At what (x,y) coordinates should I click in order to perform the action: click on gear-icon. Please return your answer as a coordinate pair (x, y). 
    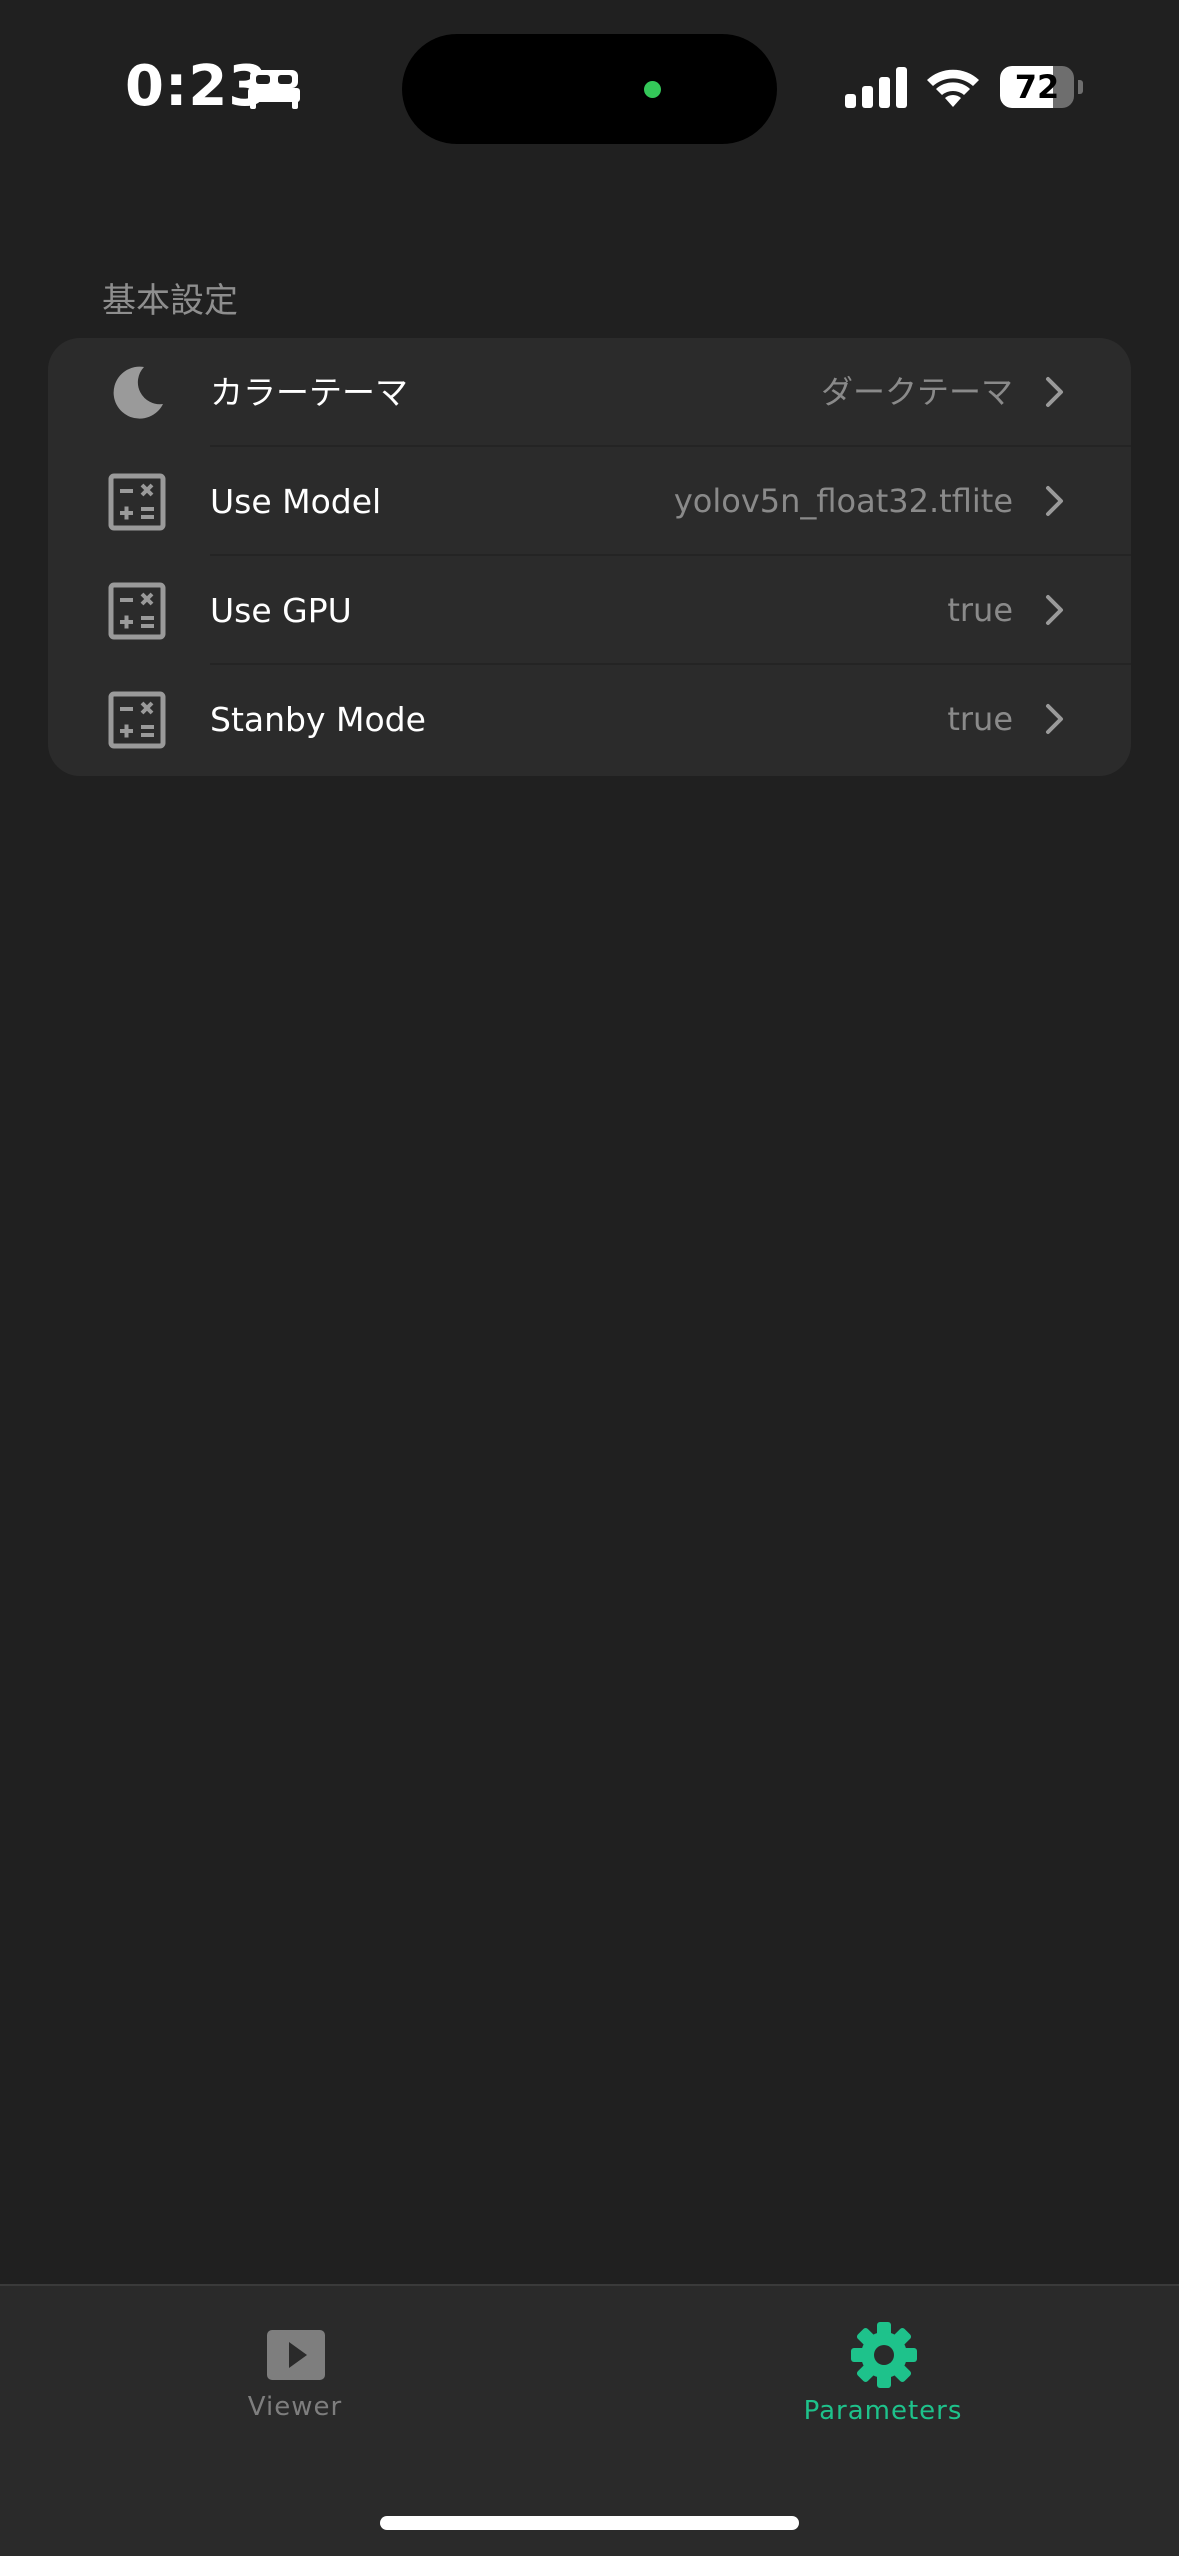
    Looking at the image, I should click on (884, 2355).